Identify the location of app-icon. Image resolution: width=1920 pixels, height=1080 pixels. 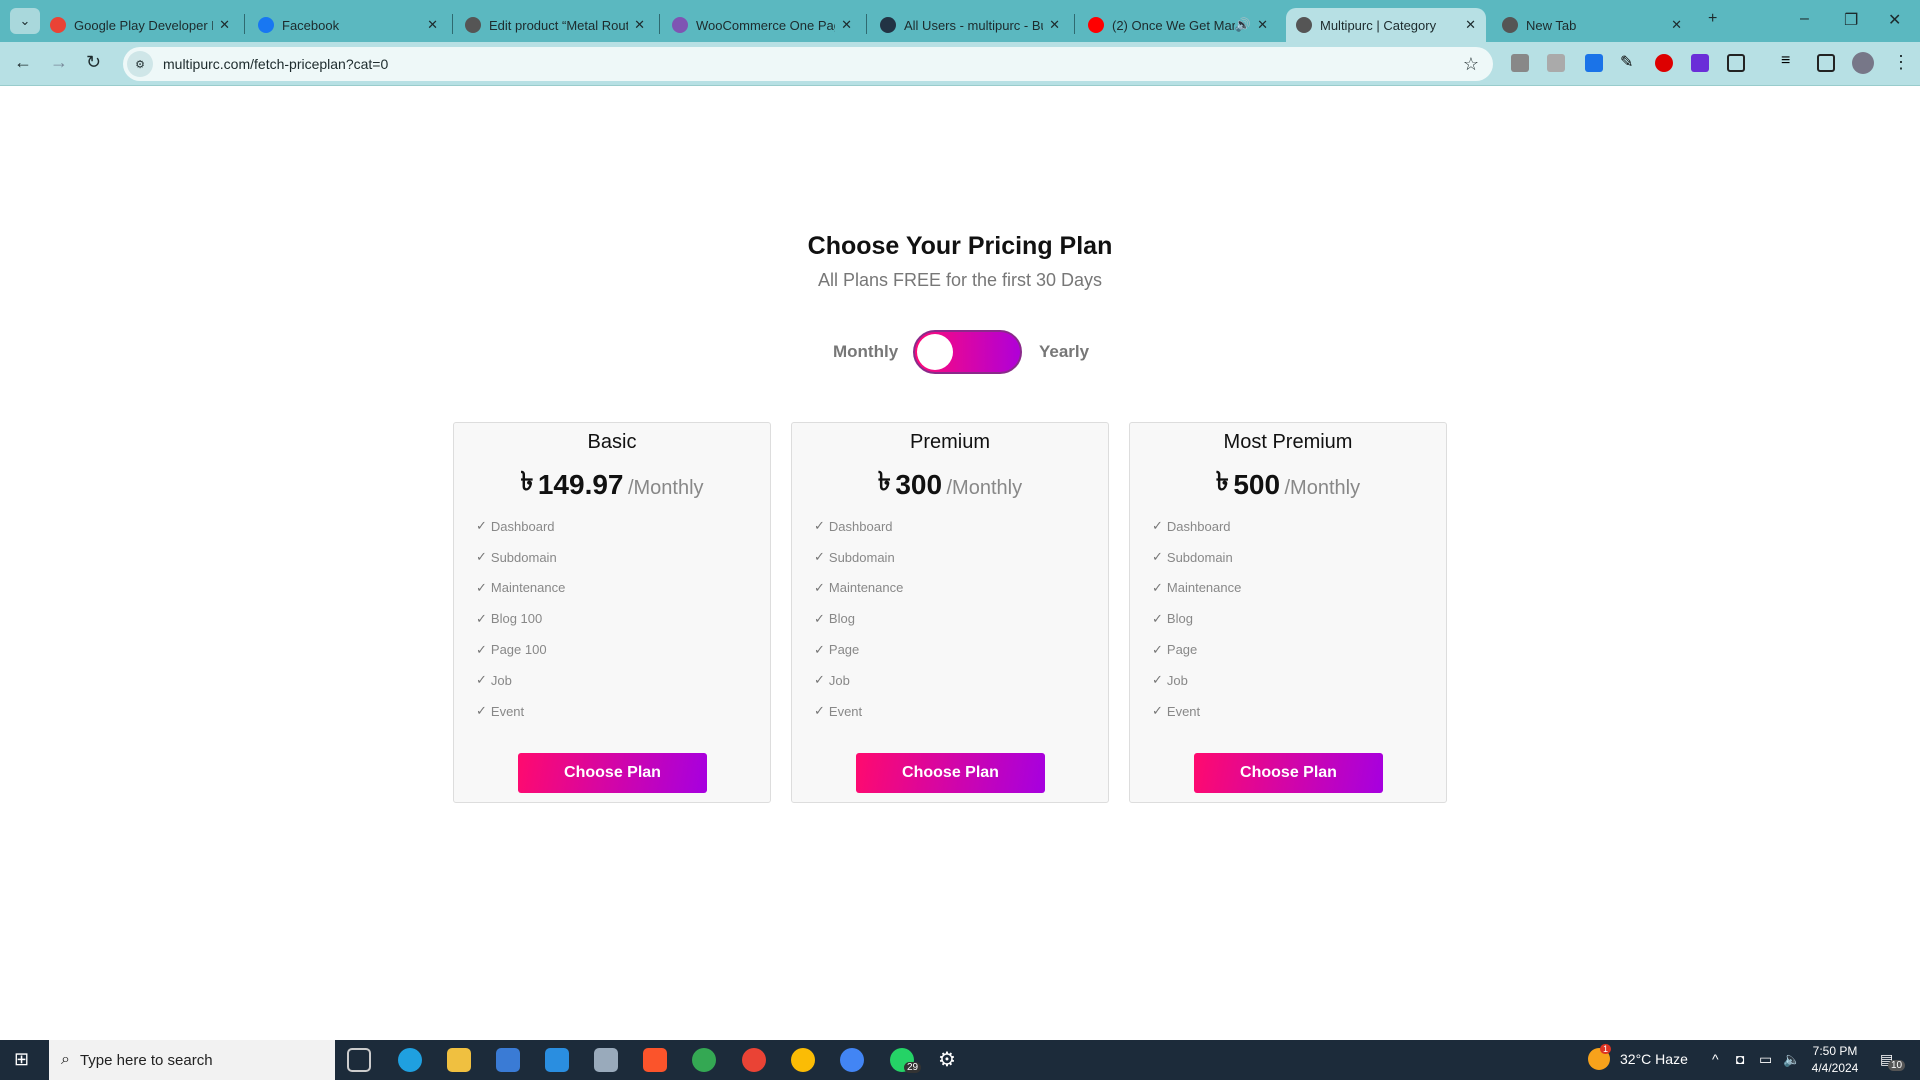
(606, 1060).